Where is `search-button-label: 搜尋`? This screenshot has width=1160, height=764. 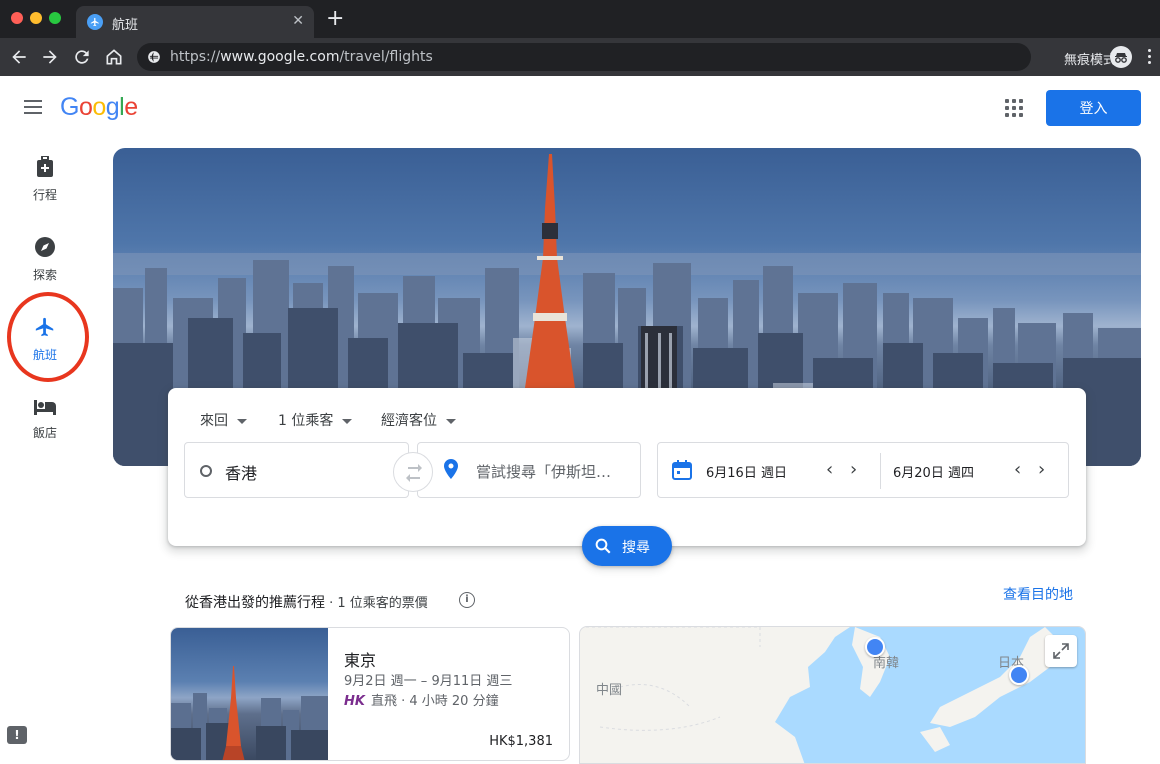 search-button-label: 搜尋 is located at coordinates (636, 548).